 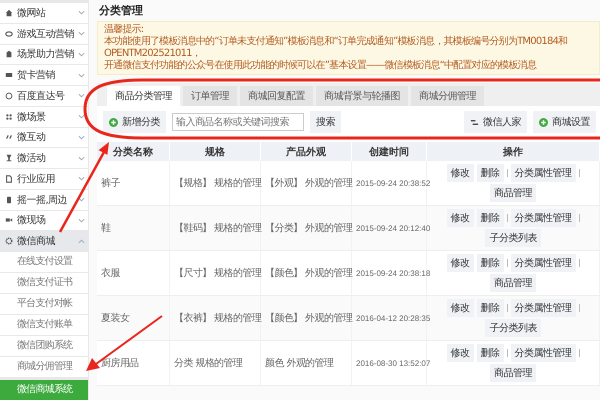 I want to click on sidebar-item: 摇一摇,周边, so click(x=44, y=200).